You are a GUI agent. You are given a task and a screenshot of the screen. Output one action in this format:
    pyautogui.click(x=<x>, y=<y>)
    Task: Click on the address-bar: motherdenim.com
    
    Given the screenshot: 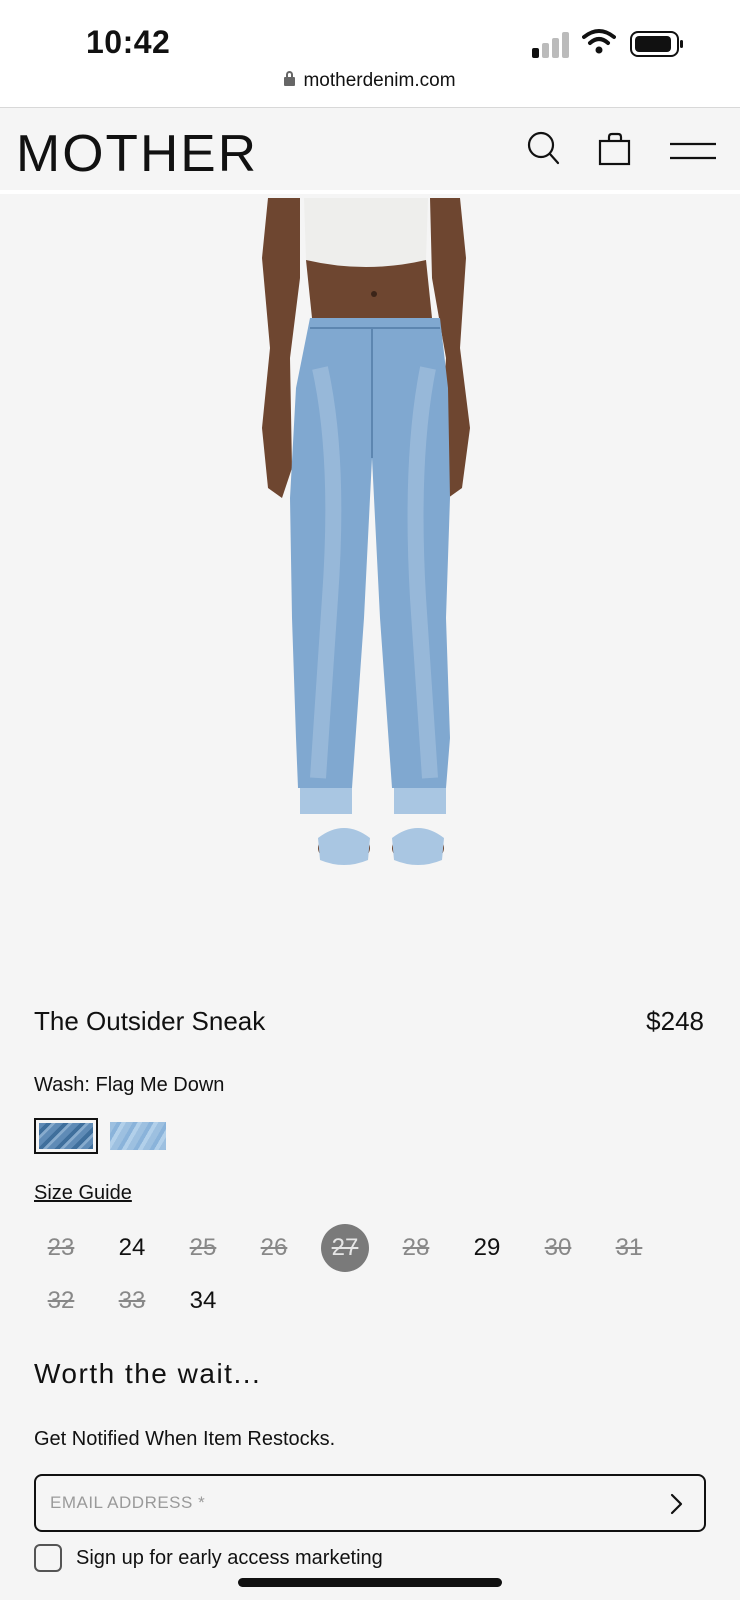 What is the action you would take?
    pyautogui.click(x=370, y=81)
    